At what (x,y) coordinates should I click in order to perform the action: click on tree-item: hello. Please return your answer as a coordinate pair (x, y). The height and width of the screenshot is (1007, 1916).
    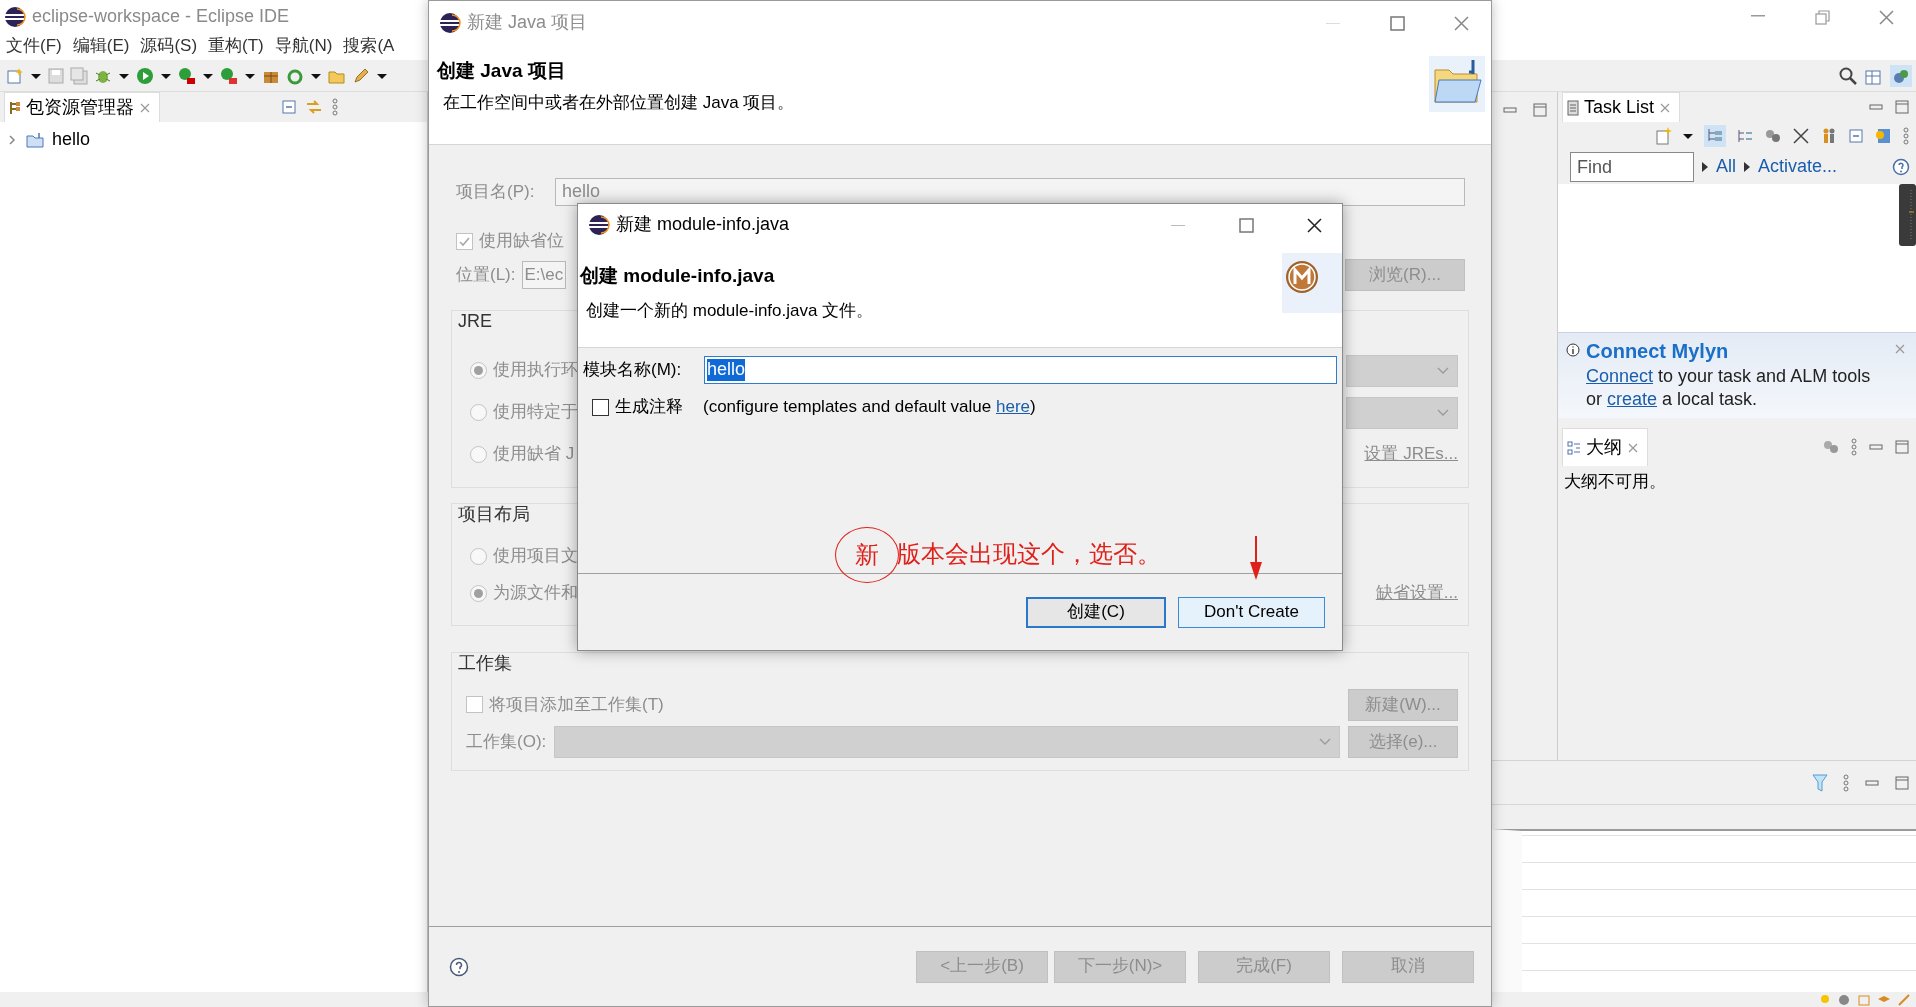
    Looking at the image, I should click on (71, 140).